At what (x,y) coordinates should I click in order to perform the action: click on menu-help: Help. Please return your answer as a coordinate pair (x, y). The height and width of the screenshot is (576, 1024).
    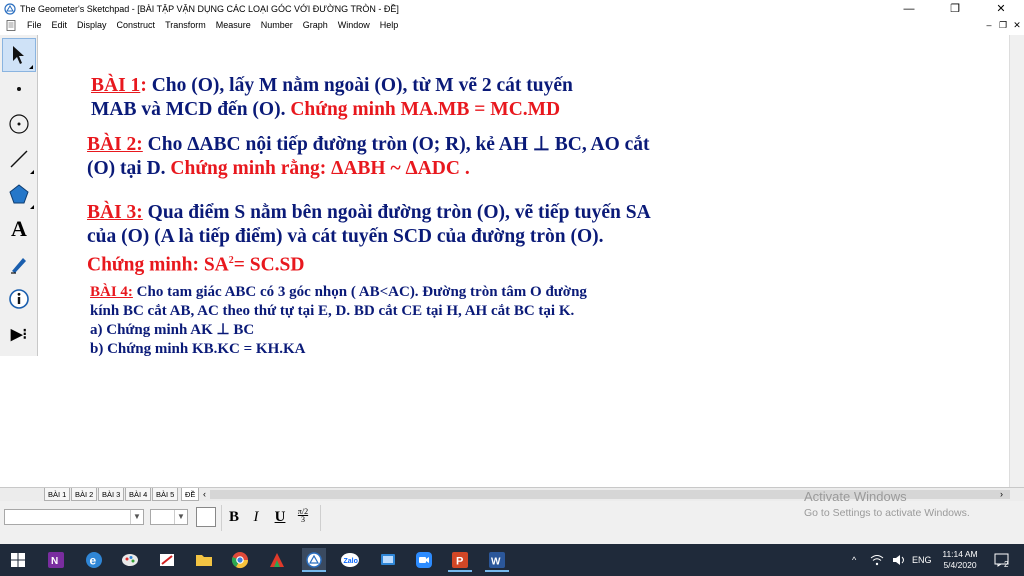
    Looking at the image, I should click on (389, 25).